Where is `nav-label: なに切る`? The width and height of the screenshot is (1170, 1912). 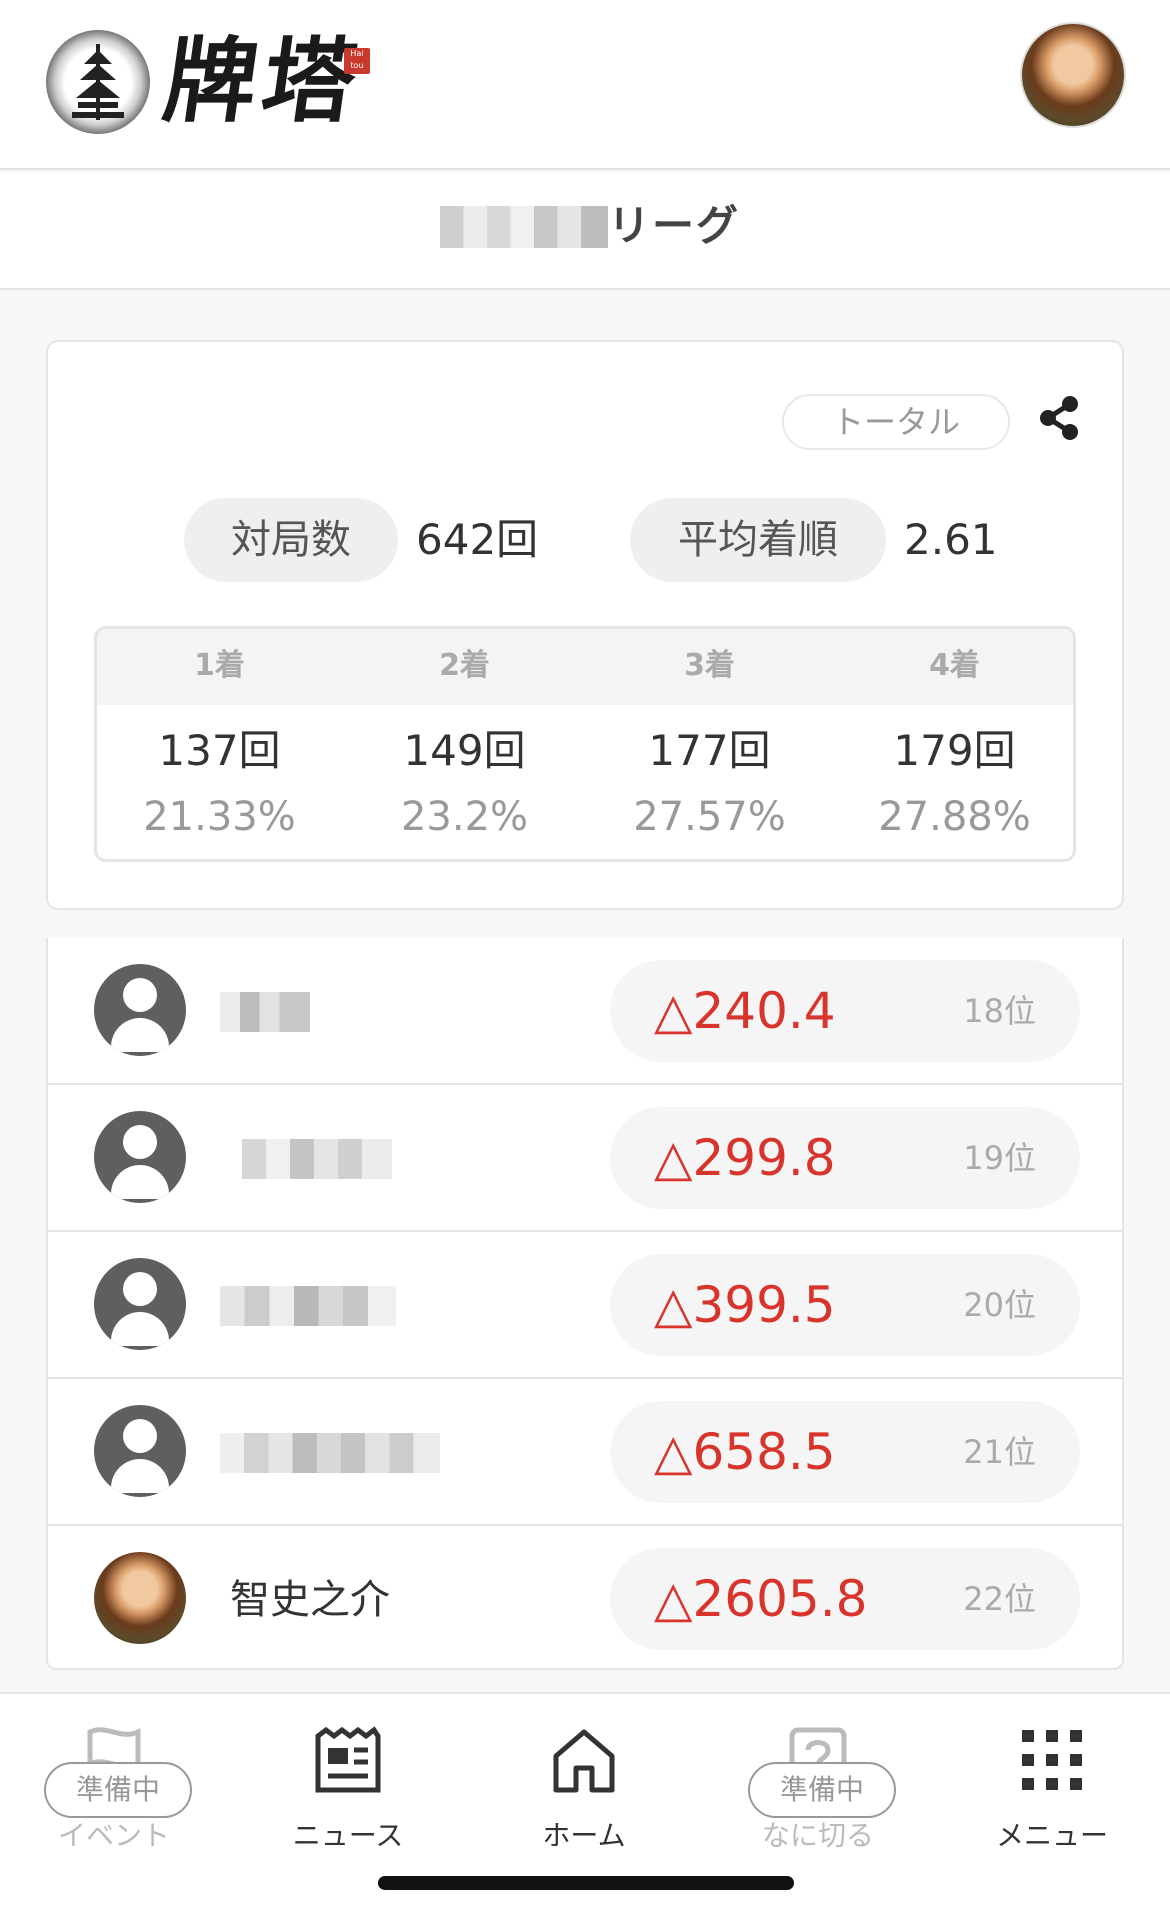 nav-label: なに切る is located at coordinates (817, 1835).